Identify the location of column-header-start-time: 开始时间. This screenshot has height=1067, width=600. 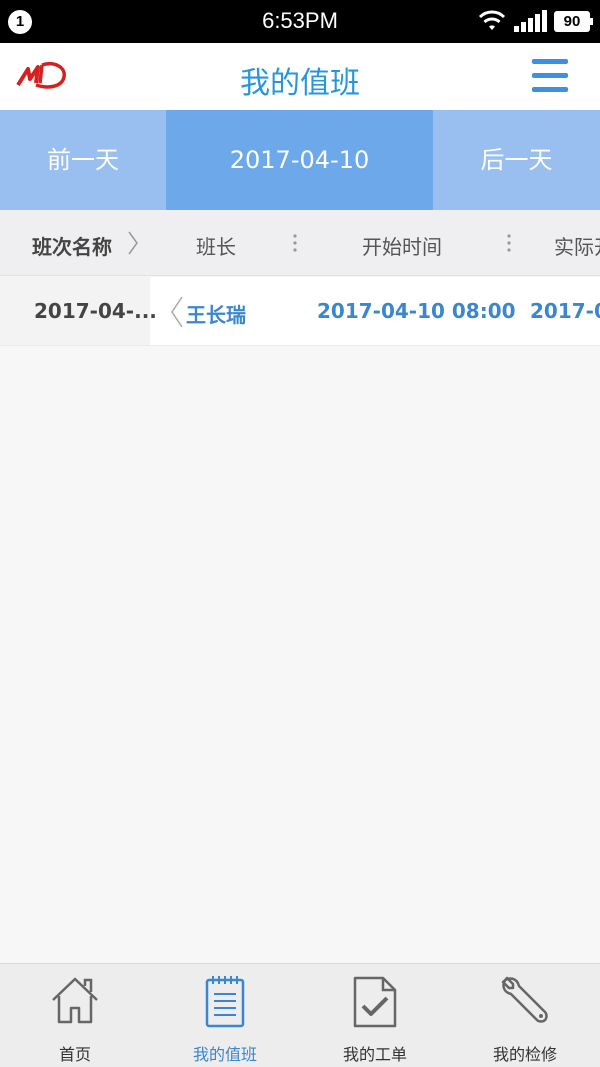
(402, 245).